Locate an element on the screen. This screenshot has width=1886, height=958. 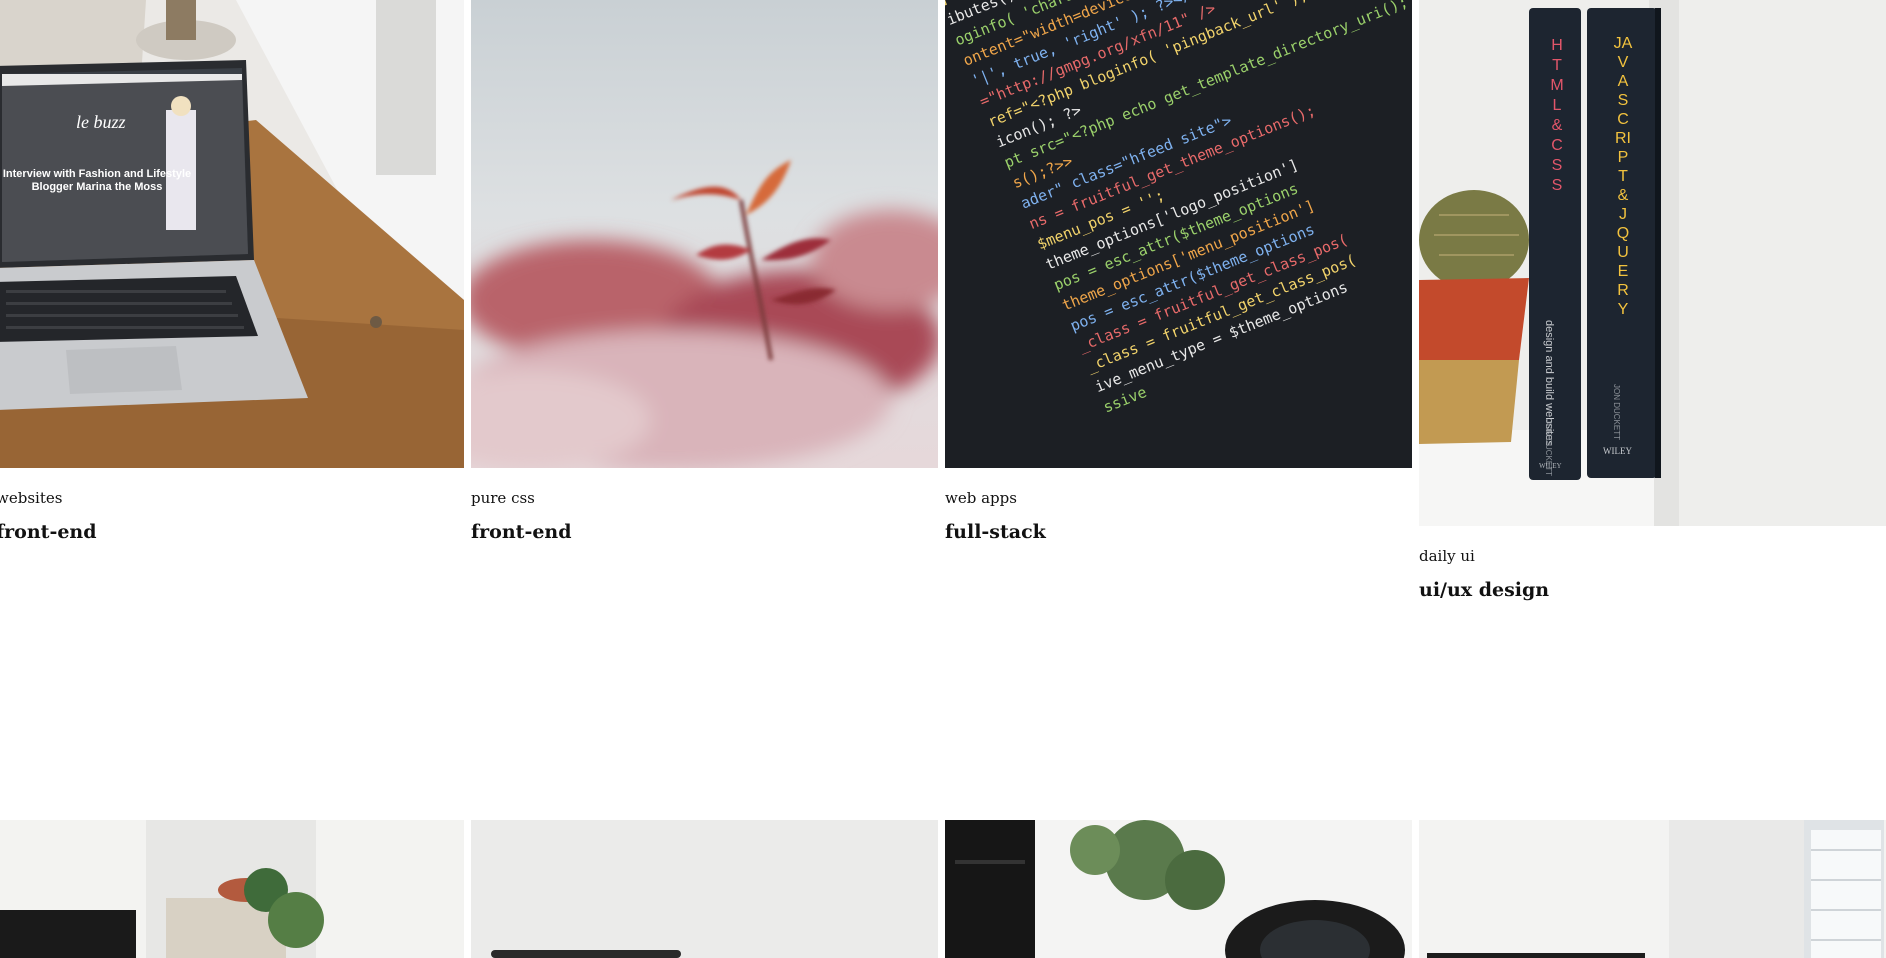
book-title-javascript-jquery: JAVASCRIPT & JQUERY is located at coordinates (1623, 176).